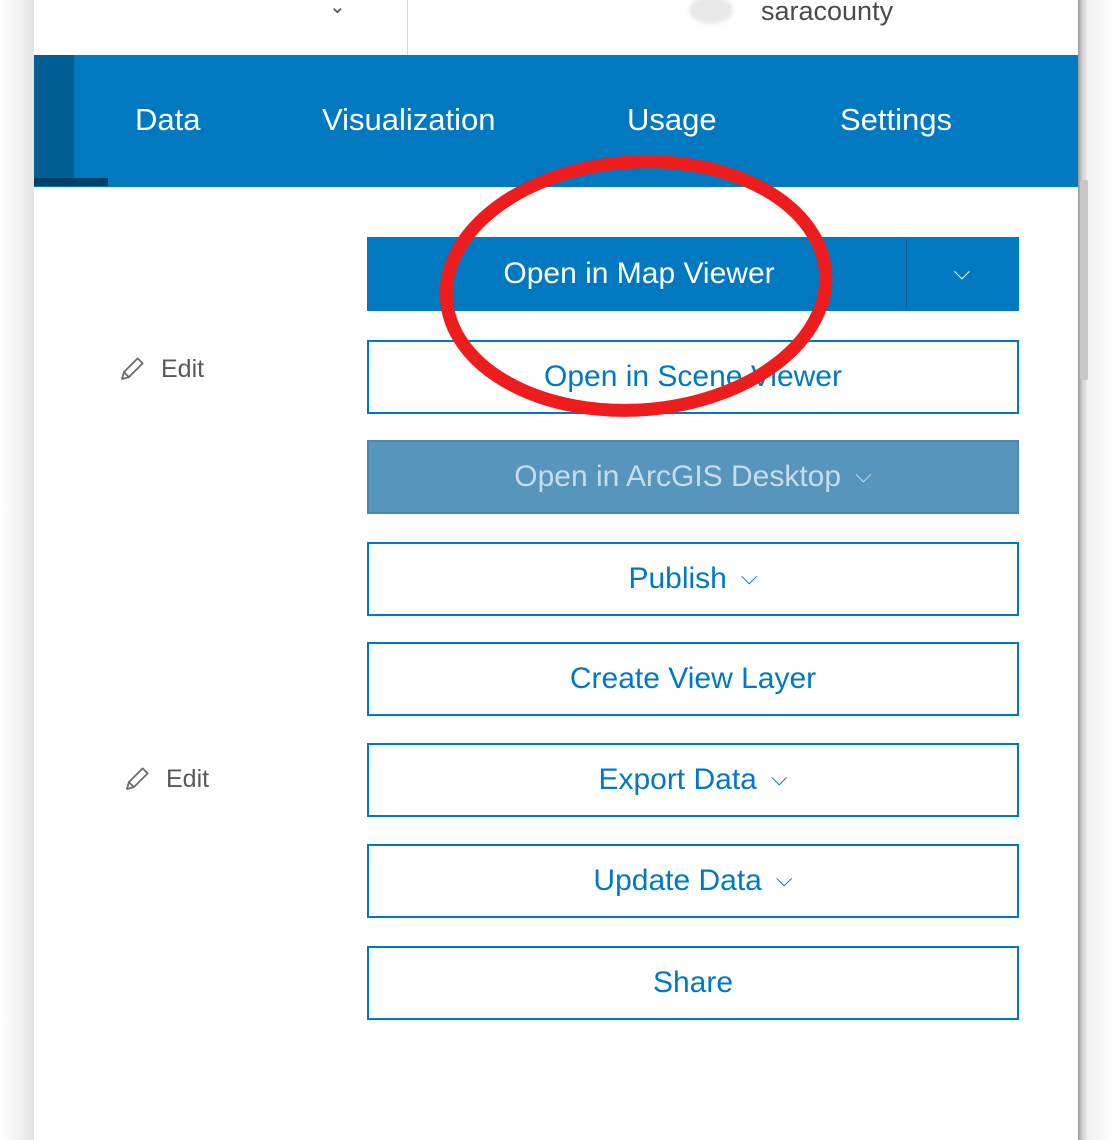  What do you see at coordinates (677, 779) in the screenshot?
I see `export-data-label: Export Data` at bounding box center [677, 779].